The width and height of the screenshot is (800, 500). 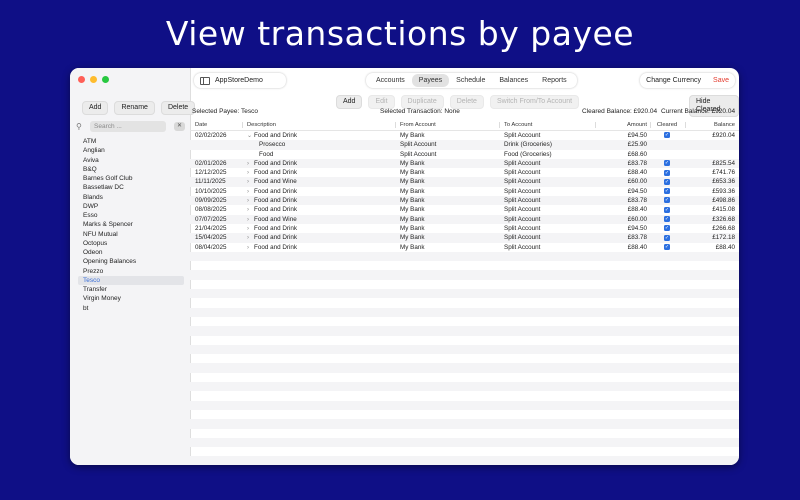 What do you see at coordinates (637, 219) in the screenshot?
I see `cell-amount: £60.00` at bounding box center [637, 219].